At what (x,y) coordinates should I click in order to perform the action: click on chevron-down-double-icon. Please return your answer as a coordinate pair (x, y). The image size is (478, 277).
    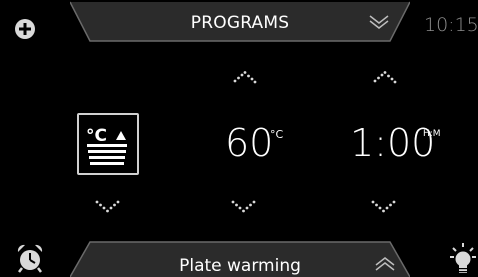
    Looking at the image, I should click on (379, 22).